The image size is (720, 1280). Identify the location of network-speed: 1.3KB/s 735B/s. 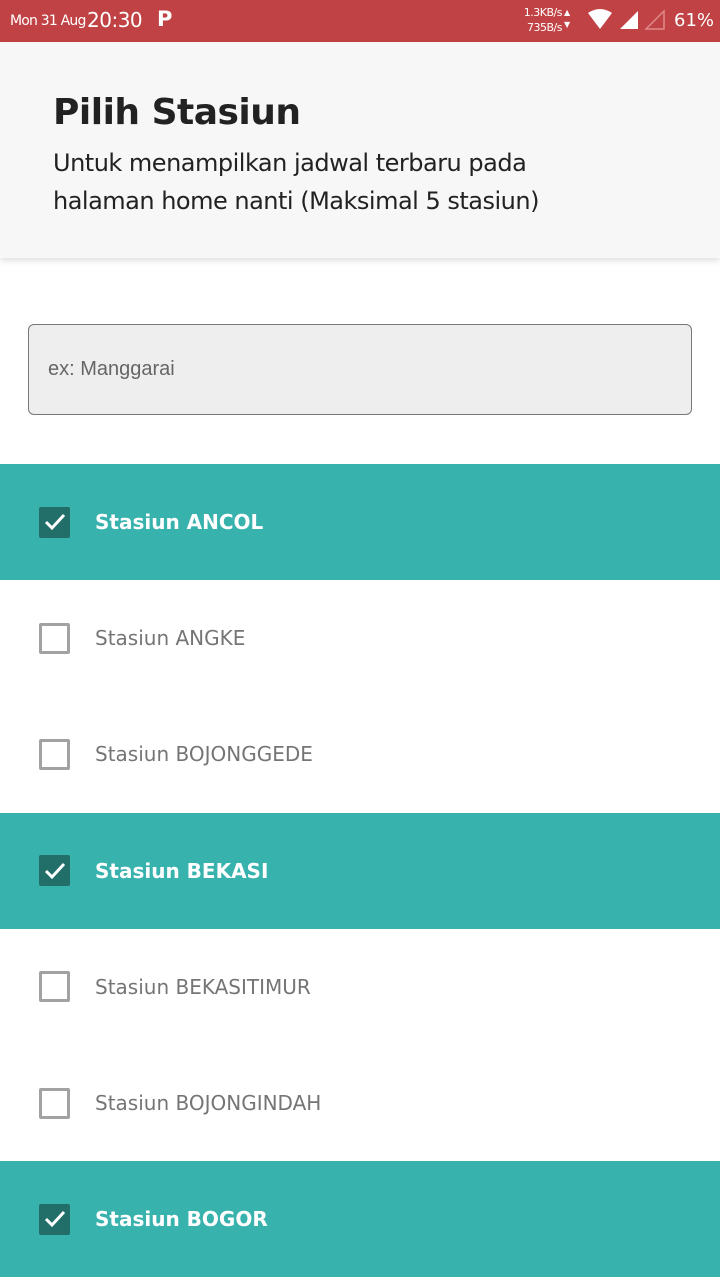
(543, 20).